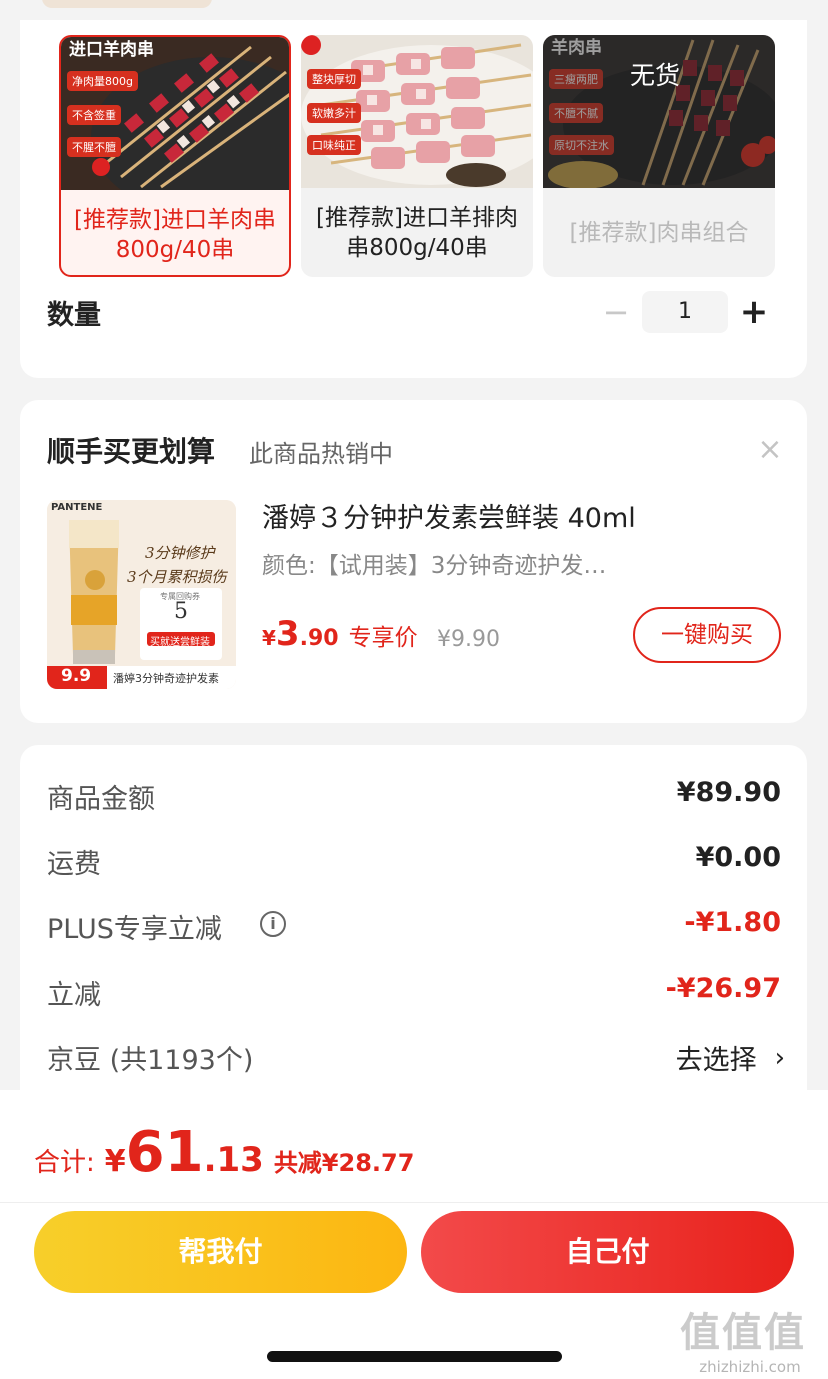 The image size is (828, 1379). Describe the element at coordinates (74, 315) in the screenshot. I see `quantity-label: 数量` at that location.